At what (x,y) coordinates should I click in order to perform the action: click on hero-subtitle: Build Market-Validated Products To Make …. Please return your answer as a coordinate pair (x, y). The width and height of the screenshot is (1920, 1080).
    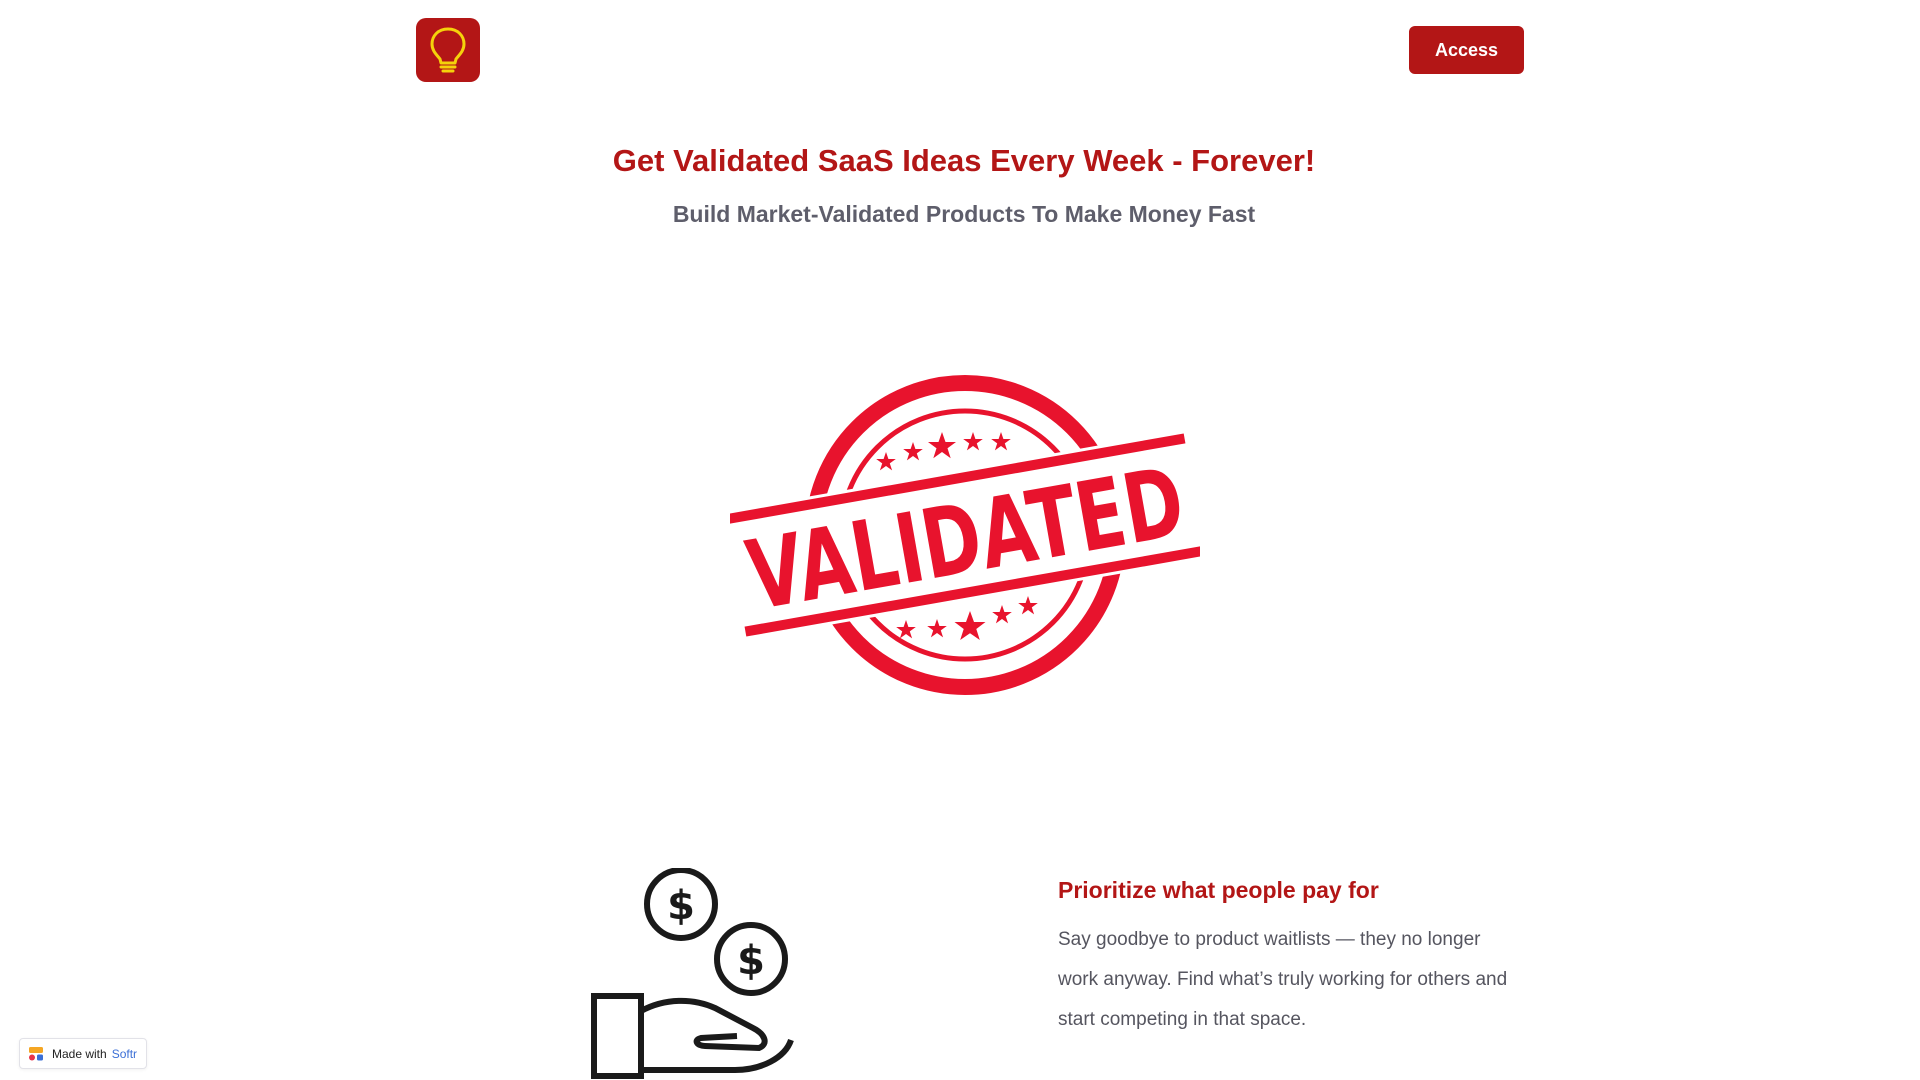
    Looking at the image, I should click on (964, 214).